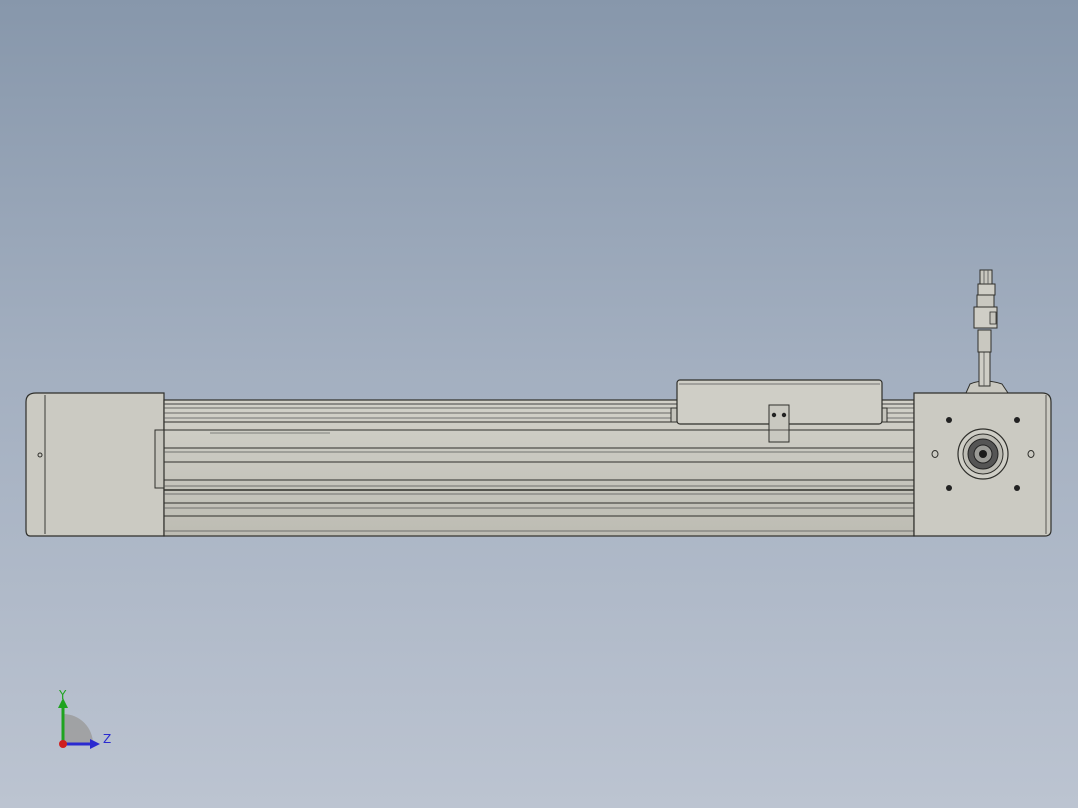  I want to click on x-axis-origin-icon, so click(63, 744).